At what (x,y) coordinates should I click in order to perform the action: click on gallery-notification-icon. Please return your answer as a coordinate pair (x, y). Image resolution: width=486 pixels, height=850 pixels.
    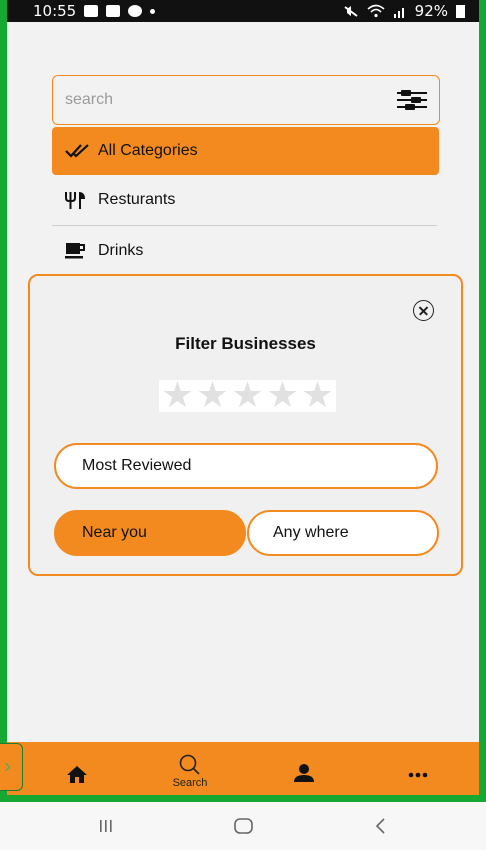
    Looking at the image, I should click on (91, 11).